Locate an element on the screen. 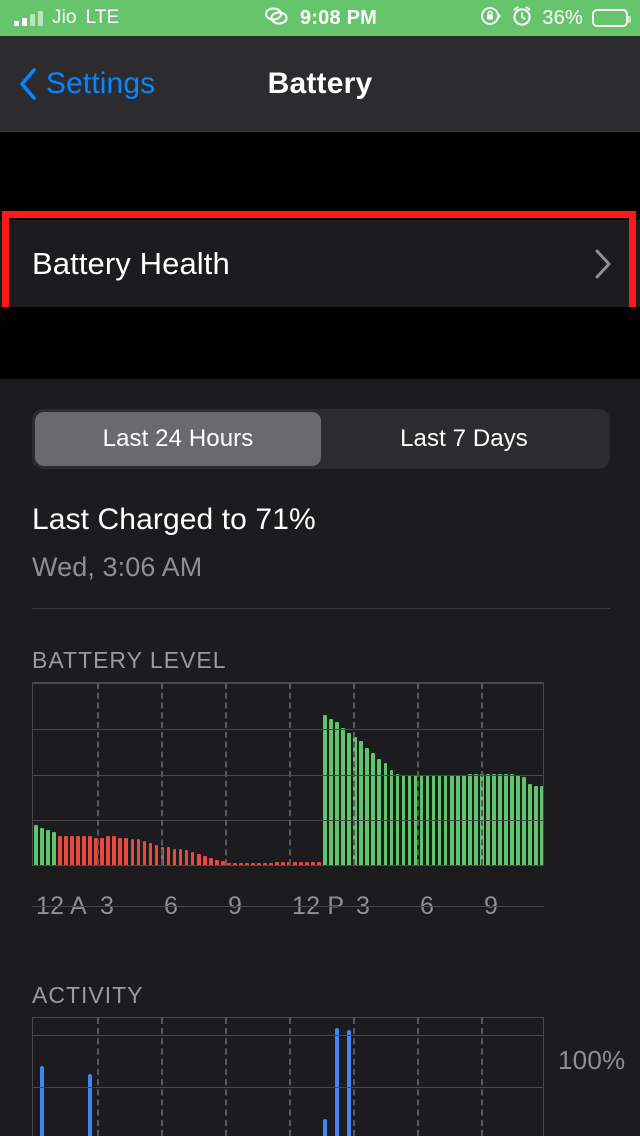 The width and height of the screenshot is (640, 1136). page-title: Battery is located at coordinates (320, 83).